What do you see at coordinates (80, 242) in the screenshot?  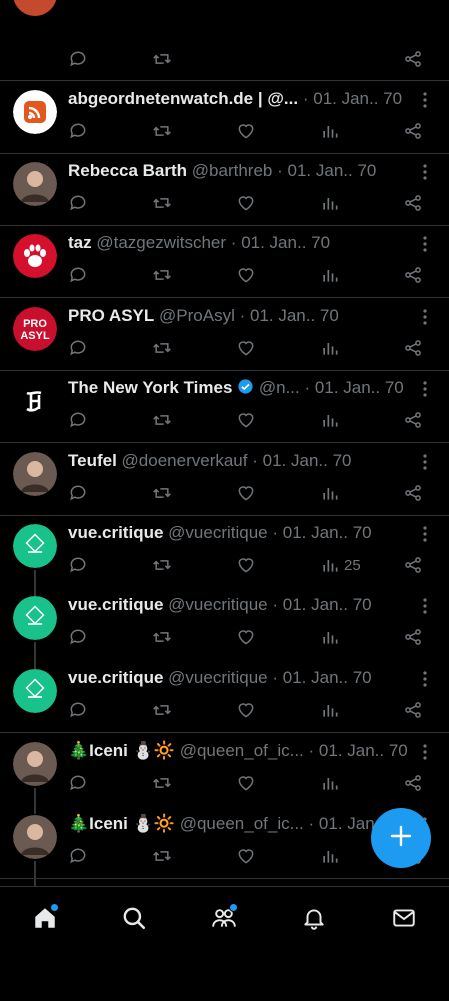 I see `display-name: taz` at bounding box center [80, 242].